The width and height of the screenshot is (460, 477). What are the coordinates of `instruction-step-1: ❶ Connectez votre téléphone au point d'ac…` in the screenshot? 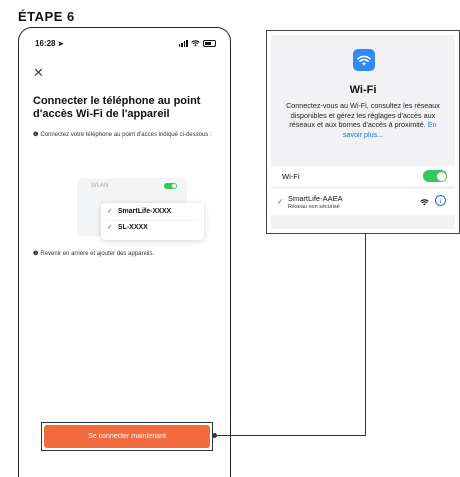 It's located at (122, 135).